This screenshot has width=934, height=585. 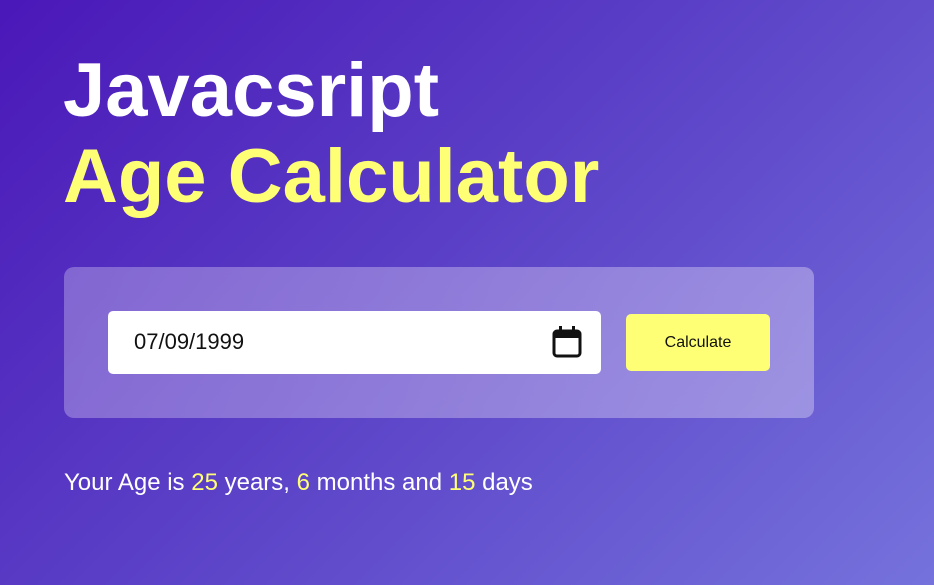 I want to click on result-years-label: years,, so click(x=257, y=482).